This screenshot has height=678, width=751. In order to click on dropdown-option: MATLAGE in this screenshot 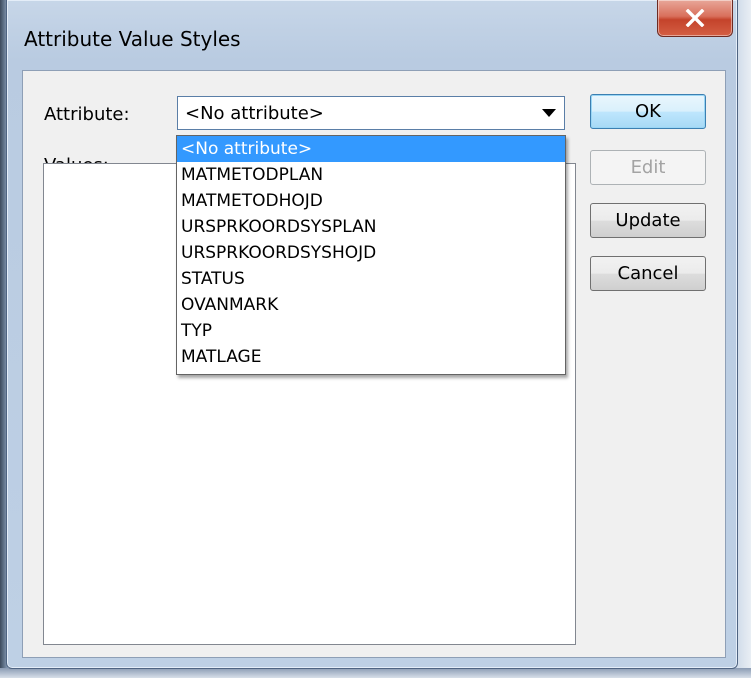, I will do `click(371, 357)`.